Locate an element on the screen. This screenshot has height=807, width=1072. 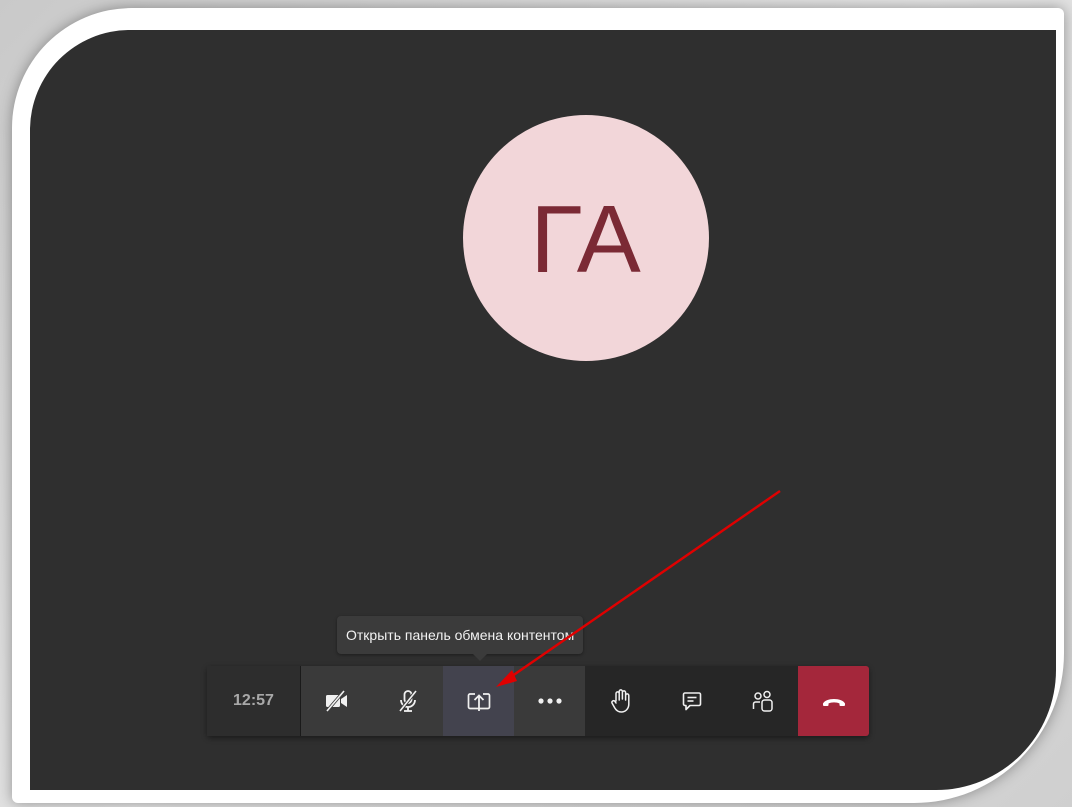
share-screen-icon is located at coordinates (479, 701).